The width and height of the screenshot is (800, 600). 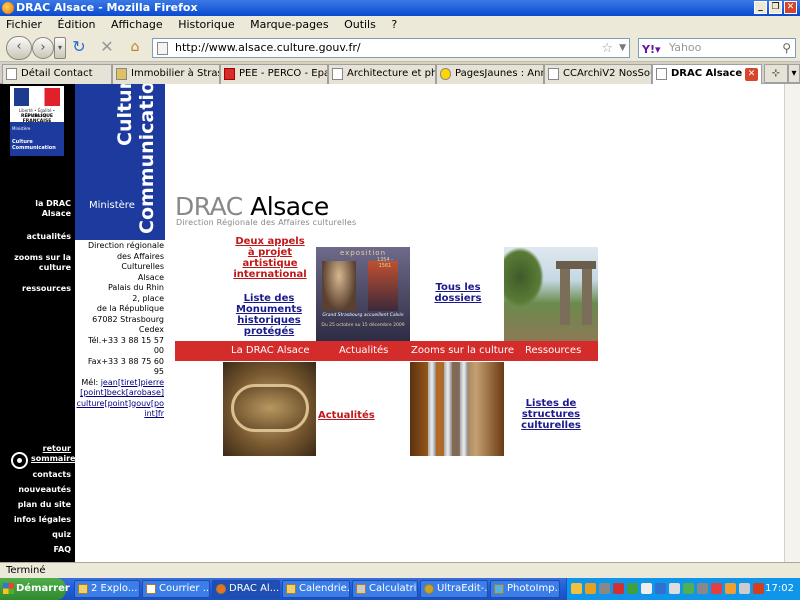 What do you see at coordinates (60, 48) in the screenshot?
I see `history-dropdown-icon: ▾` at bounding box center [60, 48].